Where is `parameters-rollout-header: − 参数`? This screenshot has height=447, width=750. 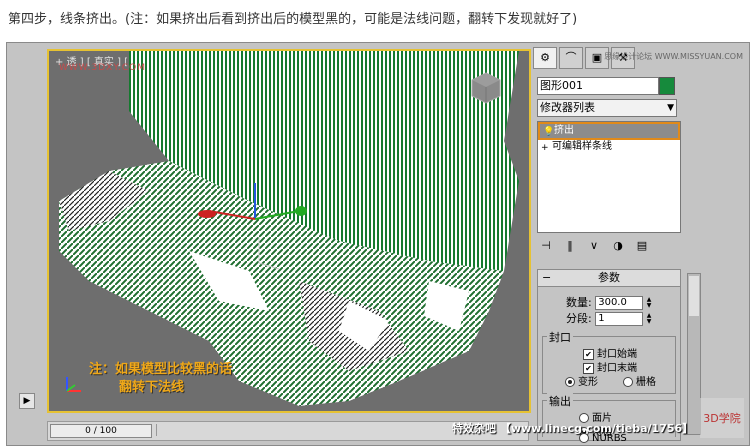 parameters-rollout-header: − 参数 is located at coordinates (609, 278).